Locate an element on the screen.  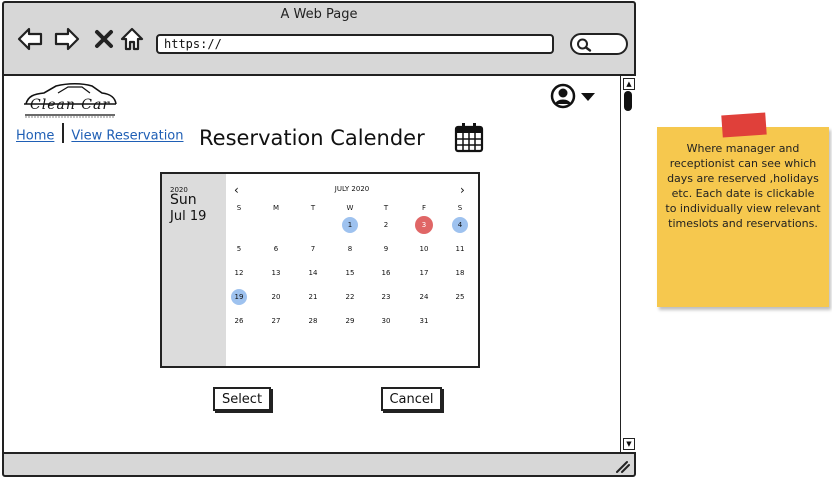
day-cell: 5 is located at coordinates (239, 249).